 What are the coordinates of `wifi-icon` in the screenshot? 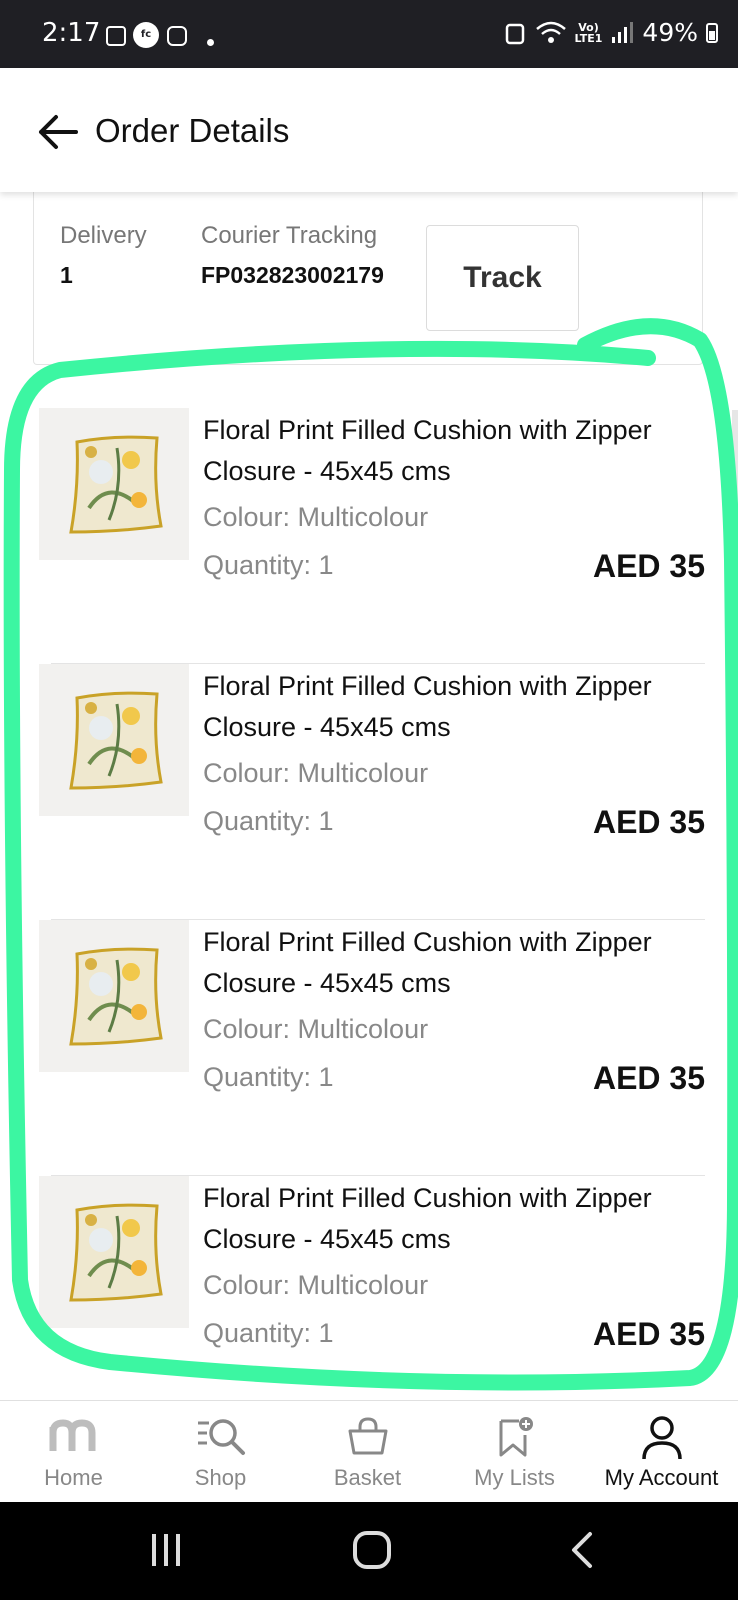 It's located at (550, 32).